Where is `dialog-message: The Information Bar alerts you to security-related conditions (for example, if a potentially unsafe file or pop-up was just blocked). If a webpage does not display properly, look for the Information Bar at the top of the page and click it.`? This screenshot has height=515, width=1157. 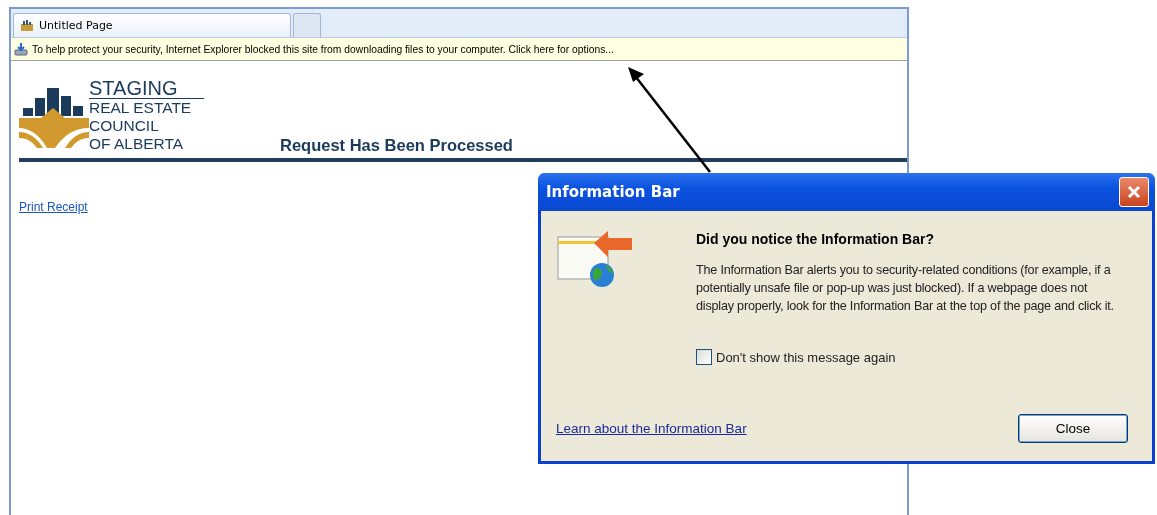
dialog-message: The Information Bar alerts you to security-related conditions (for example, if a potentially unsafe file or pop-up was just blocked). If a webpage does not display properly, look for the Information Bar at the top of the page and click it. is located at coordinates (905, 288).